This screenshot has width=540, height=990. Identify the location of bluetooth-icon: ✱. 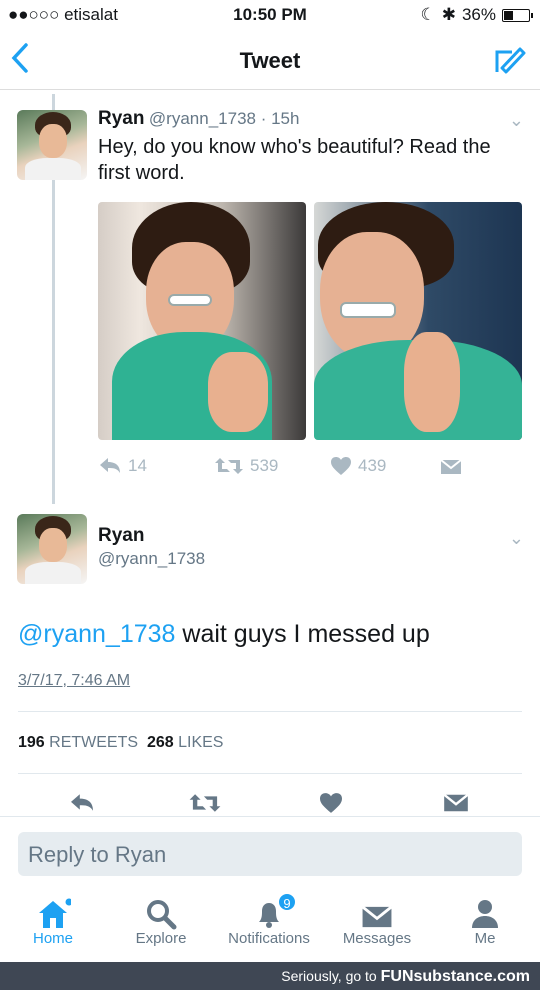
(448, 14).